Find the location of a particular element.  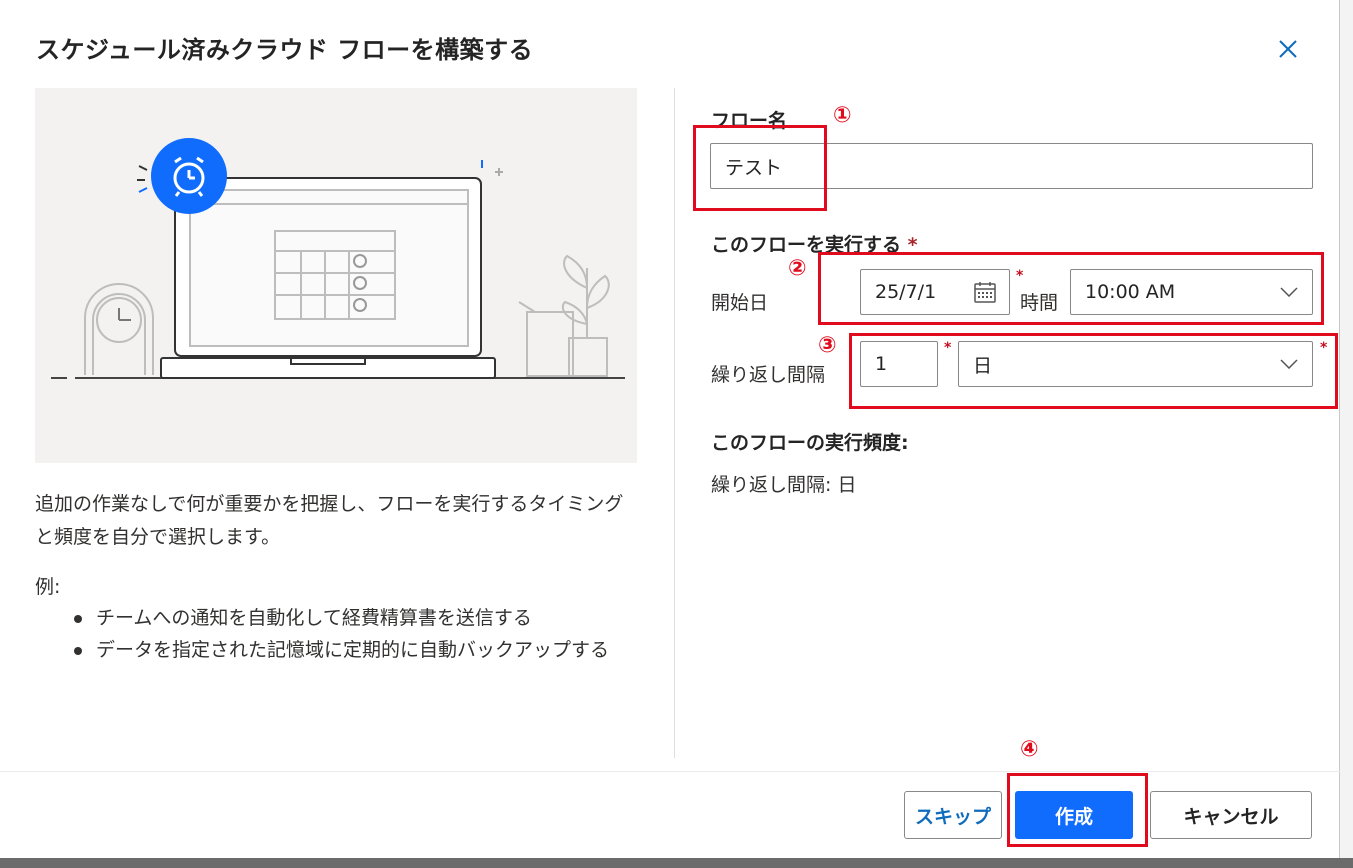

close-button is located at coordinates (1288, 49).